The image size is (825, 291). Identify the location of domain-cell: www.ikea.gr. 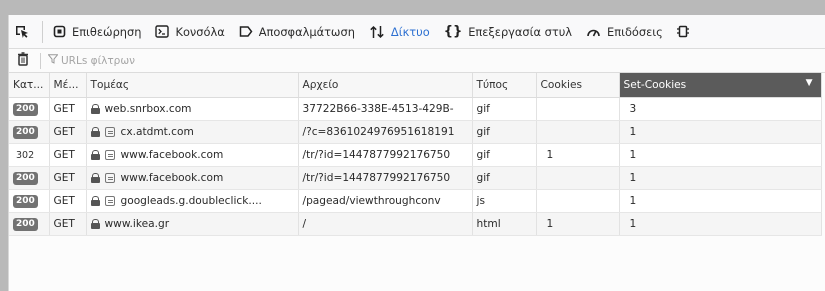
(192, 224).